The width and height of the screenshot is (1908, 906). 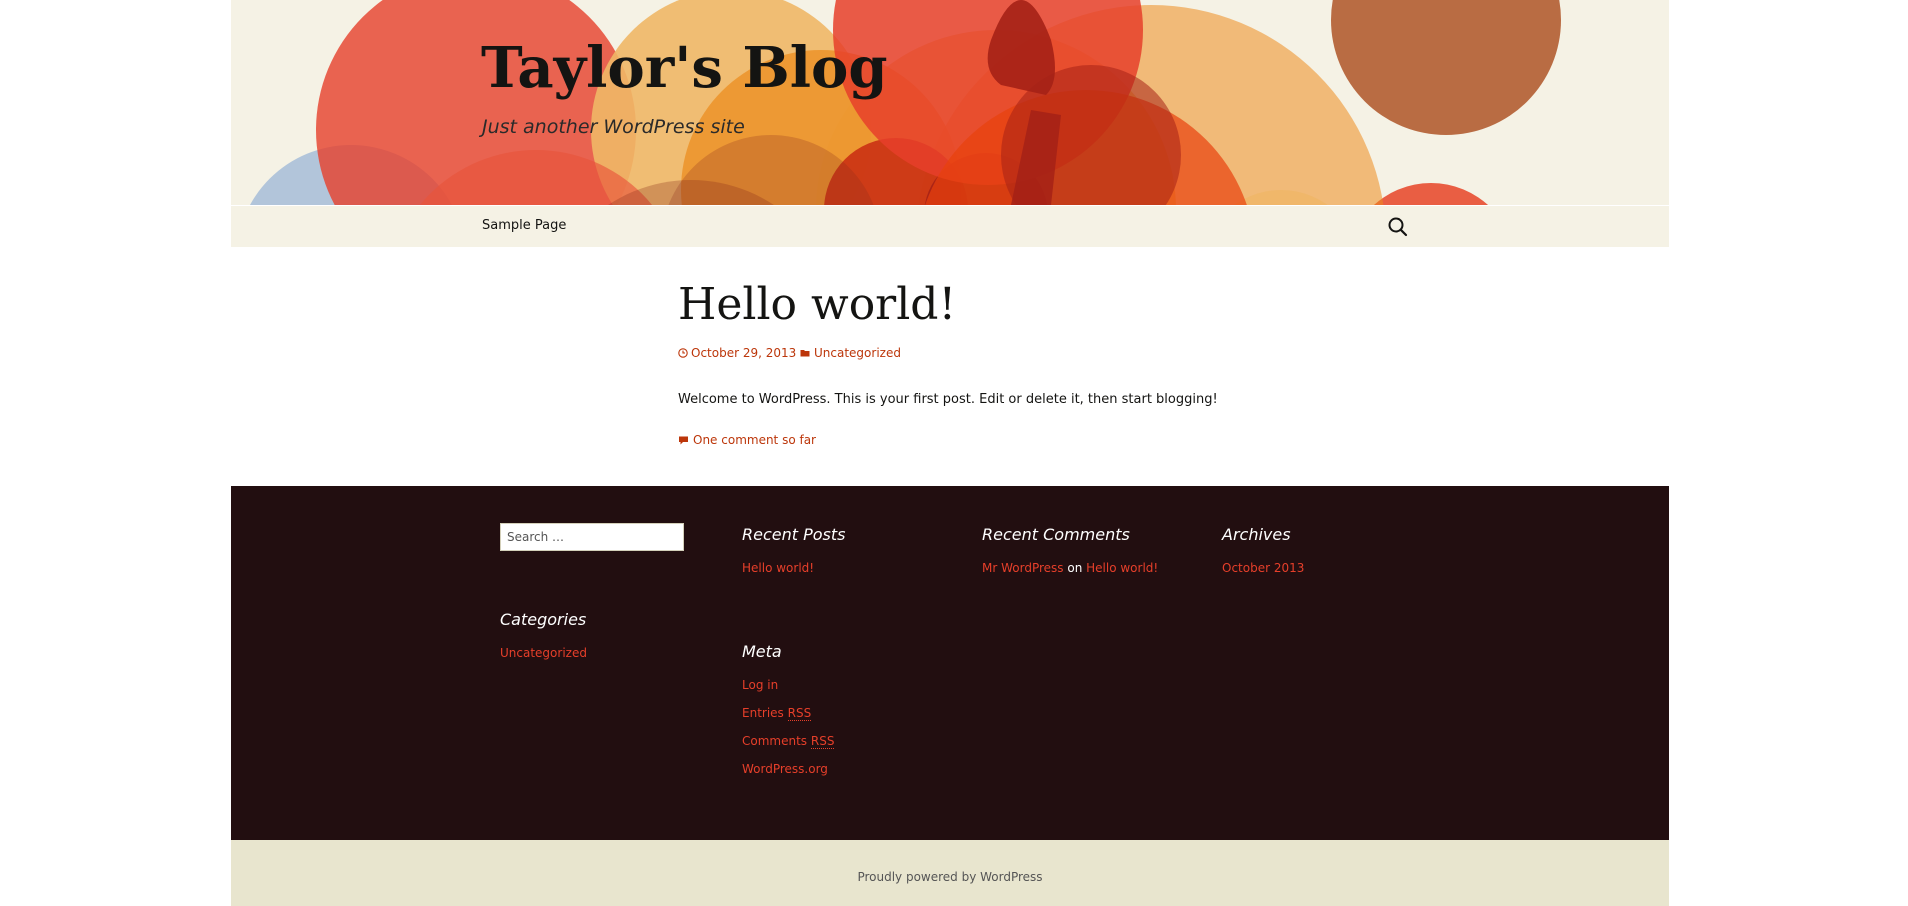 What do you see at coordinates (950, 877) in the screenshot?
I see `powered-by-link: Proudly powered by WordPress` at bounding box center [950, 877].